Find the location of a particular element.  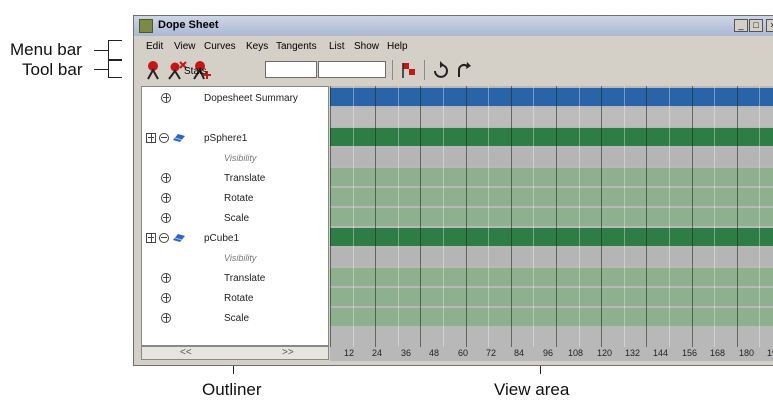

window-title: Dope Sheet is located at coordinates (188, 25).